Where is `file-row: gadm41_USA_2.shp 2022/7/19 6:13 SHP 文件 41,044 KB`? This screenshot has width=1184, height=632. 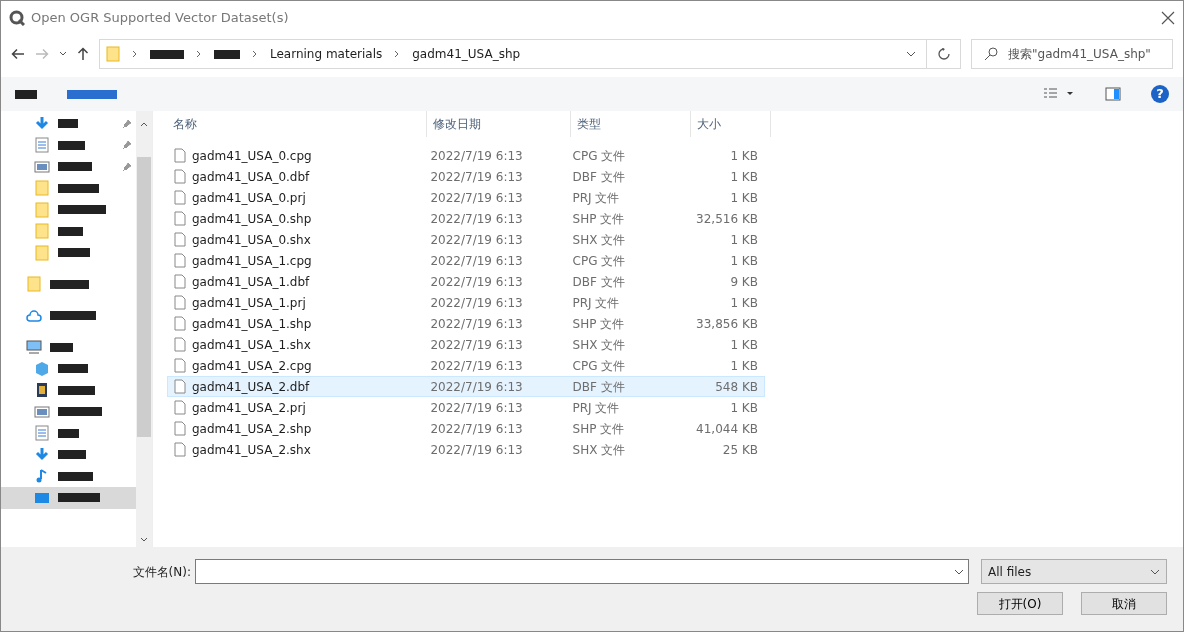 file-row: gadm41_USA_2.shp 2022/7/19 6:13 SHP 文件 41,044 KB is located at coordinates (466, 428).